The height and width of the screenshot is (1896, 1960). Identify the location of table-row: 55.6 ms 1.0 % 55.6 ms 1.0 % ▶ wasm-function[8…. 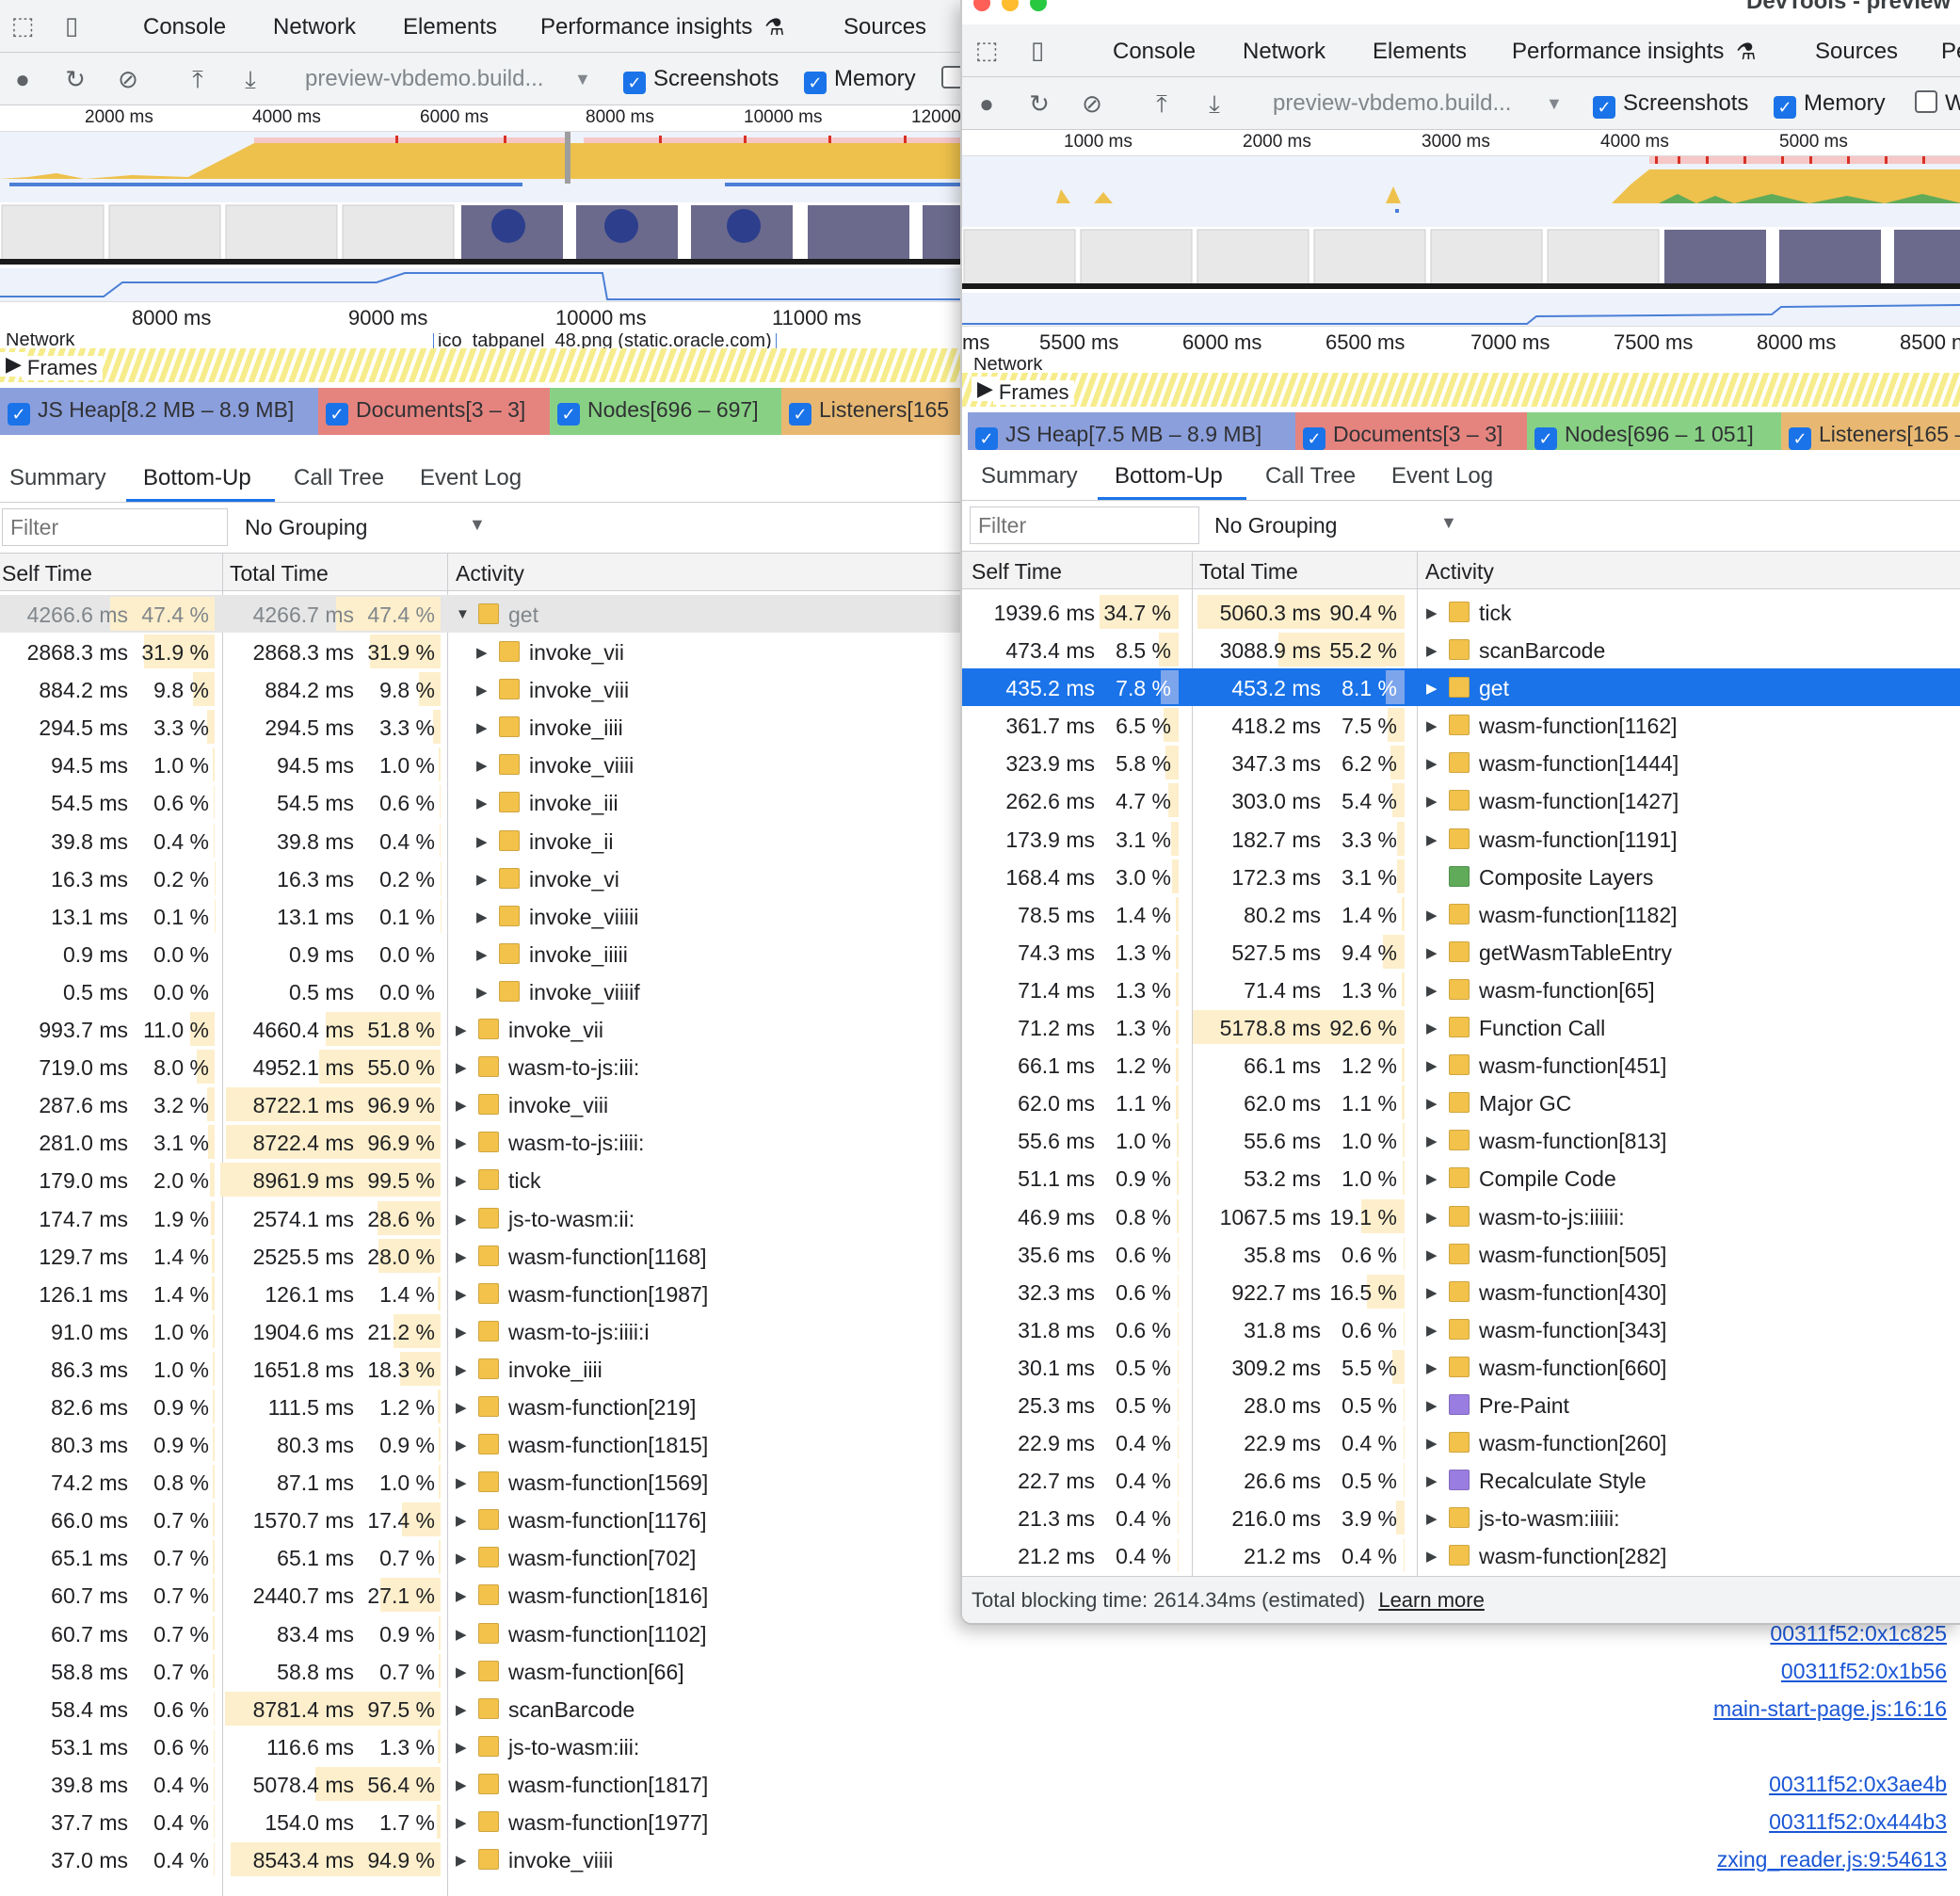
(1461, 1140).